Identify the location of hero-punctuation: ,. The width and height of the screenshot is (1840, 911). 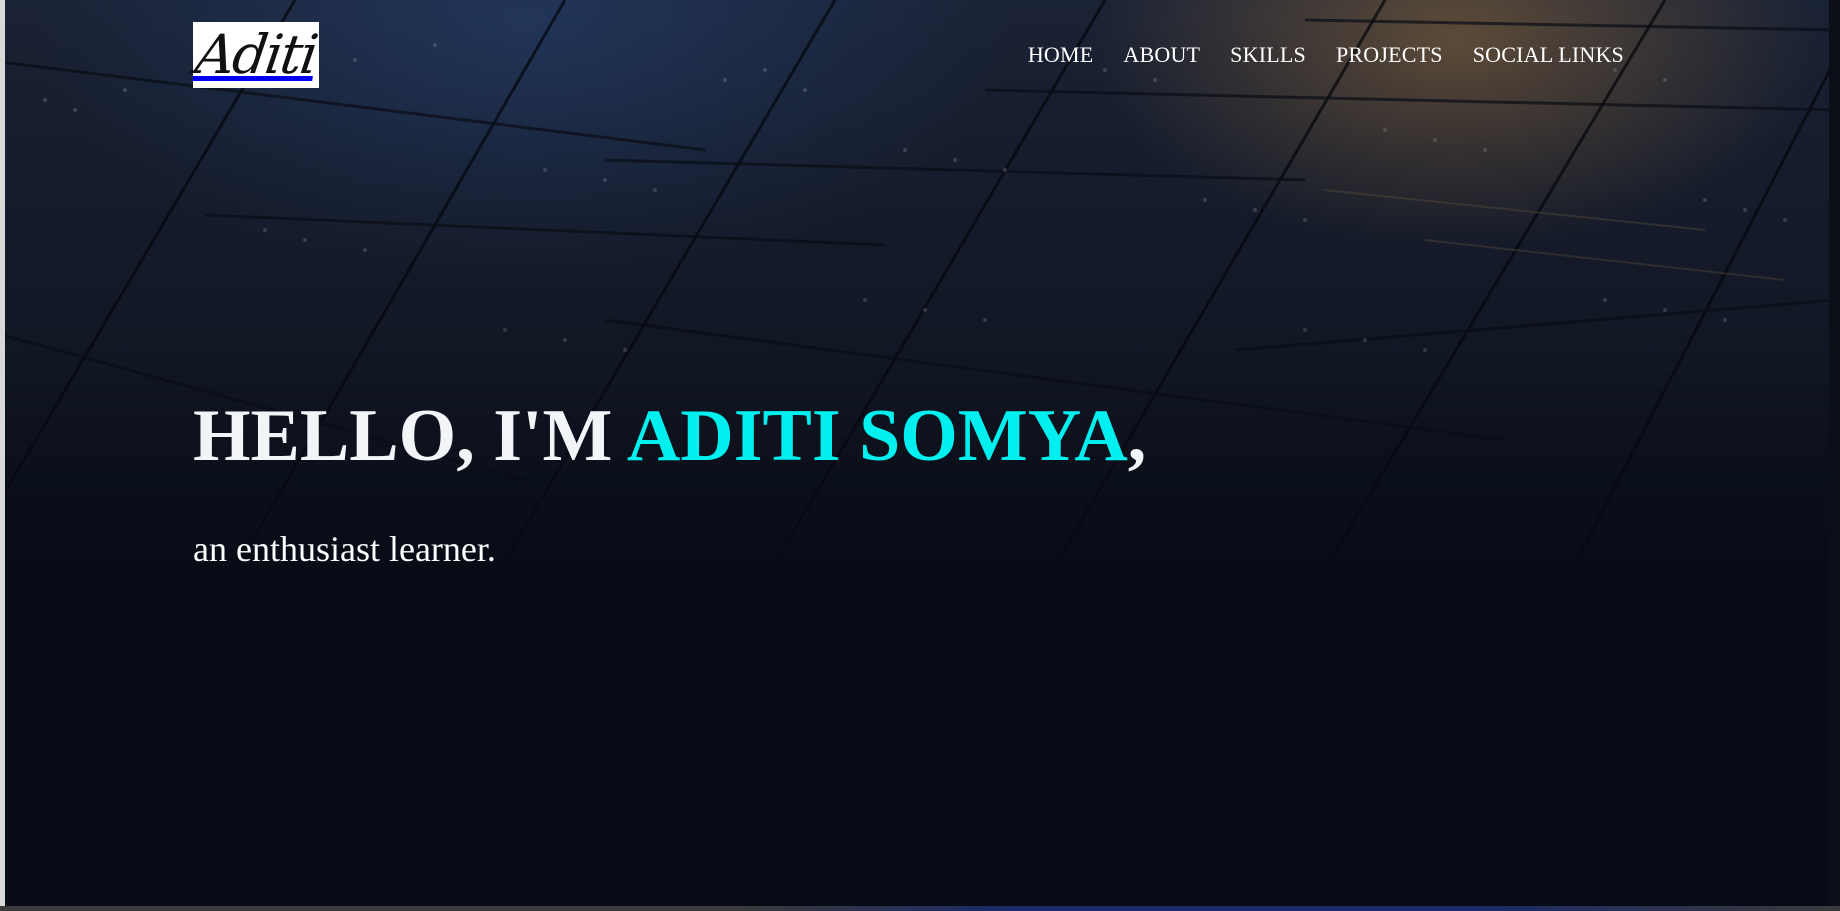
(1137, 436).